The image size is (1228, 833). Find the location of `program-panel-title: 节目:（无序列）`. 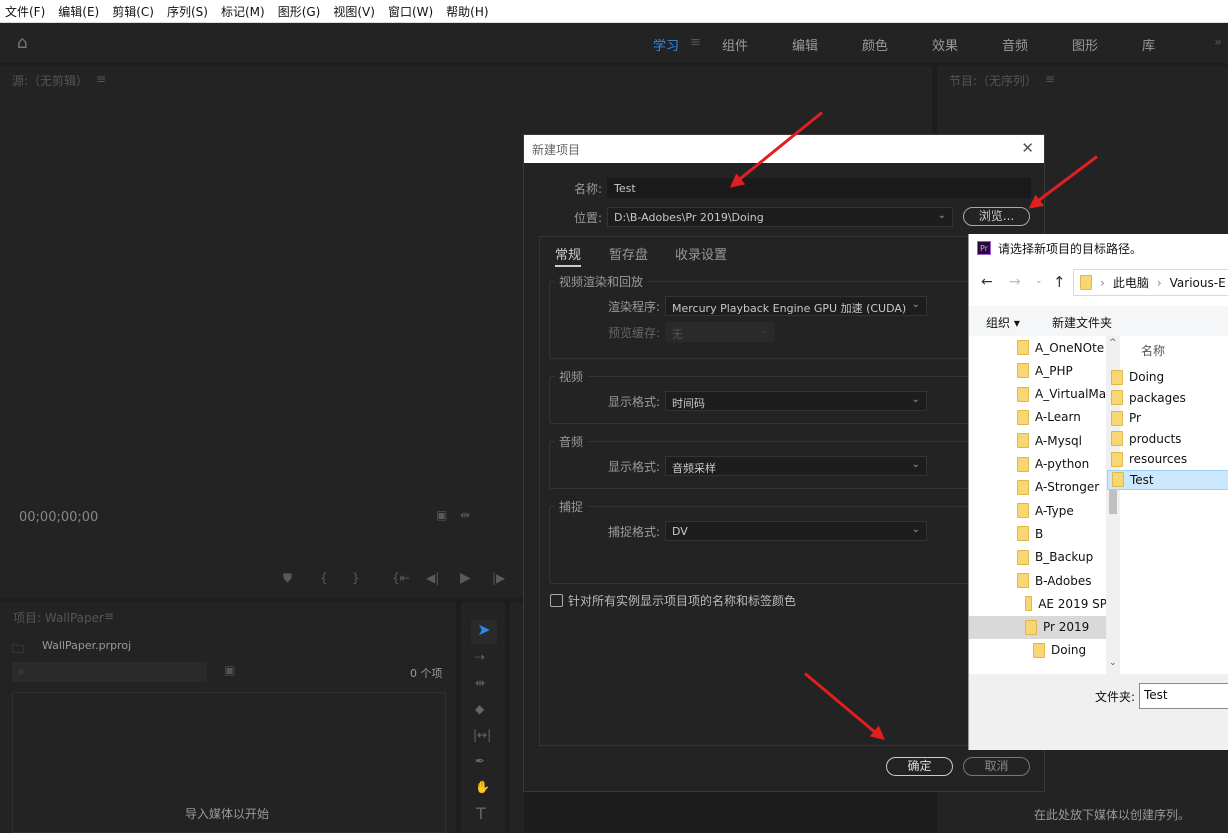

program-panel-title: 节目:（无序列） is located at coordinates (993, 80).